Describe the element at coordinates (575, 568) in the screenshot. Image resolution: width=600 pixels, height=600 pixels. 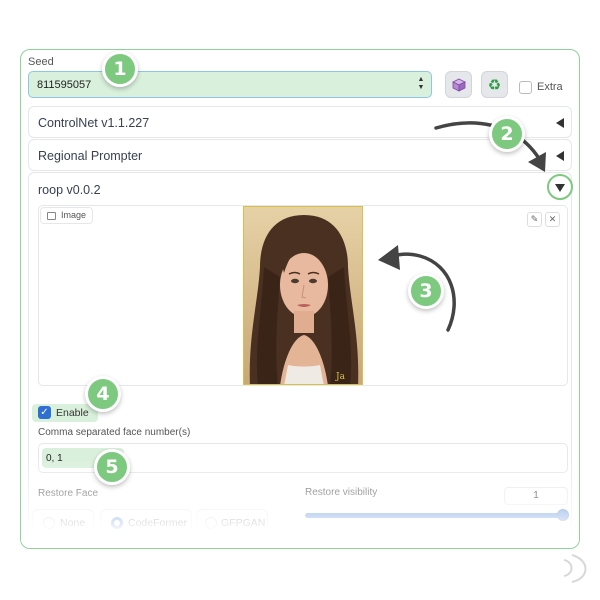
I see `brand-logo-icon` at that location.